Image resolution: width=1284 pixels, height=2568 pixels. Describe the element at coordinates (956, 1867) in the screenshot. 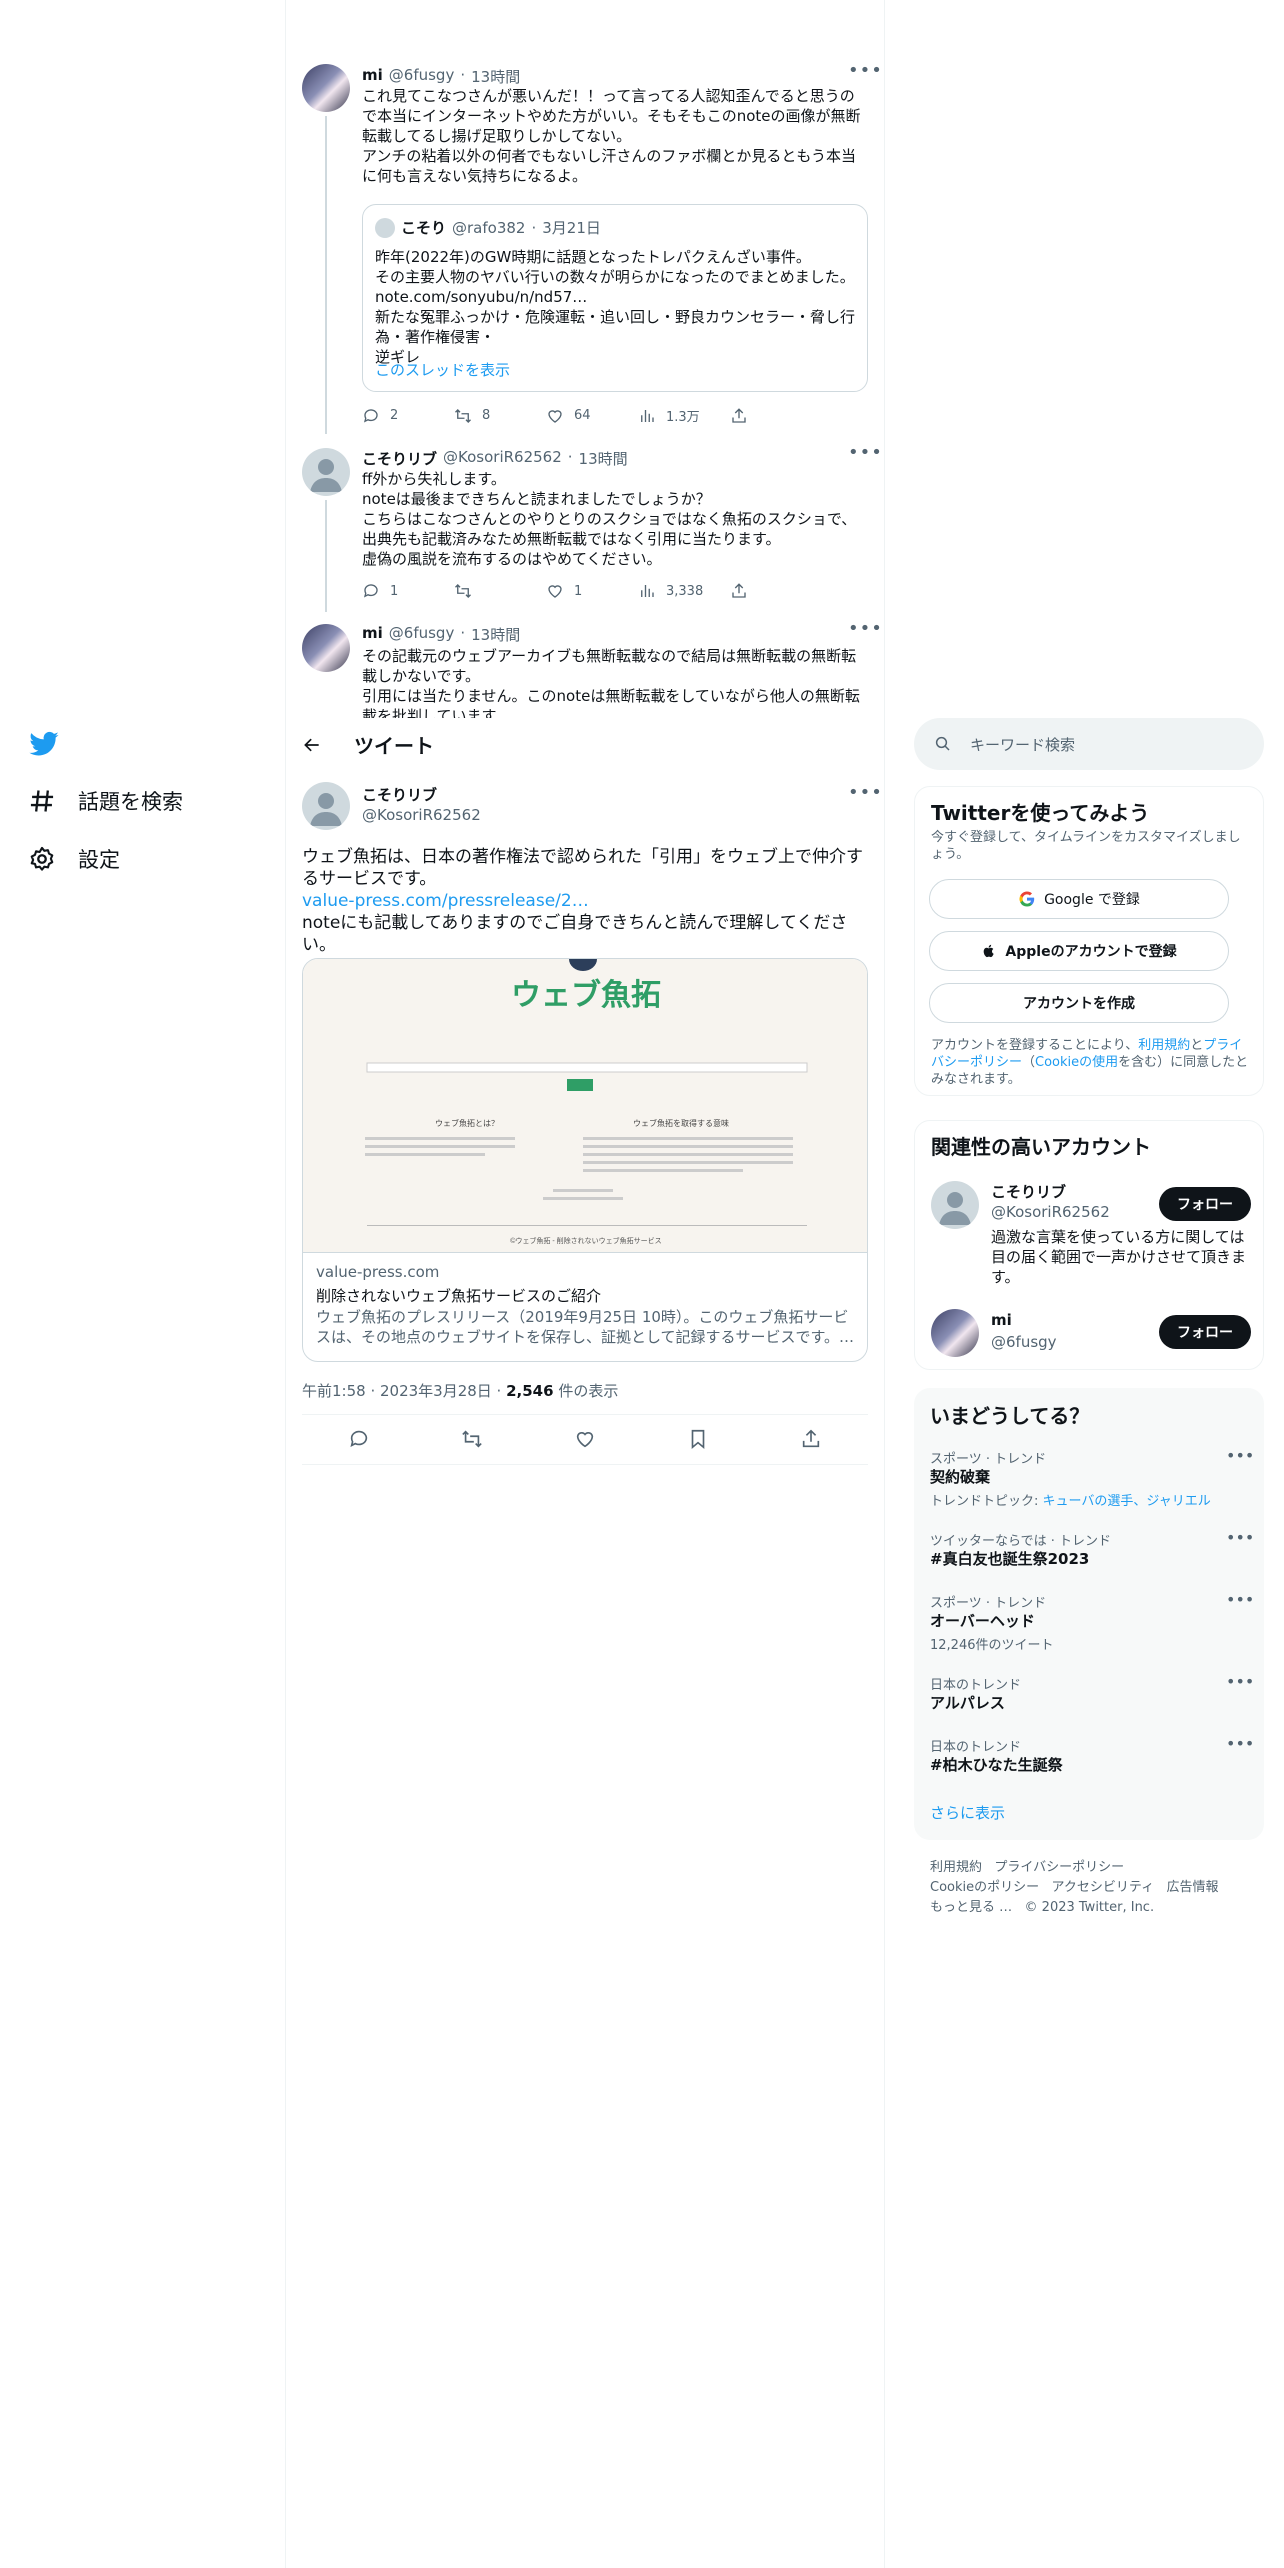

I see `footer-link: 利用規約` at that location.